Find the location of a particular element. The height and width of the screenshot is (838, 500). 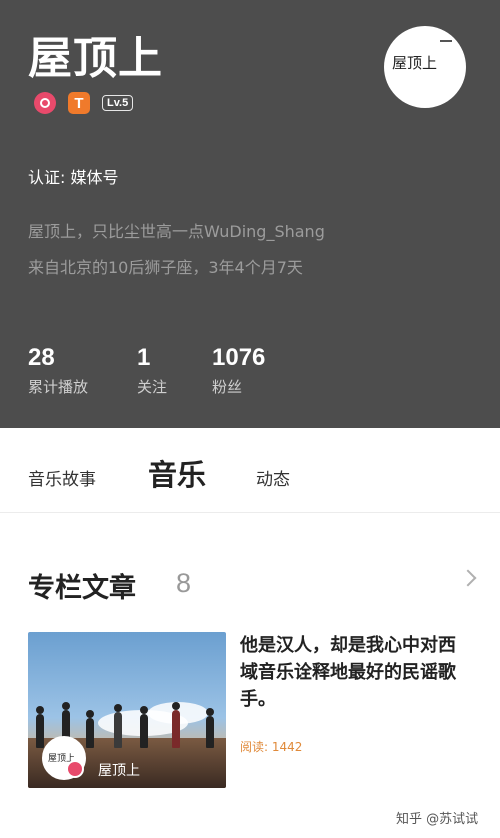

badge-row: T Lv.5 is located at coordinates (84, 103).